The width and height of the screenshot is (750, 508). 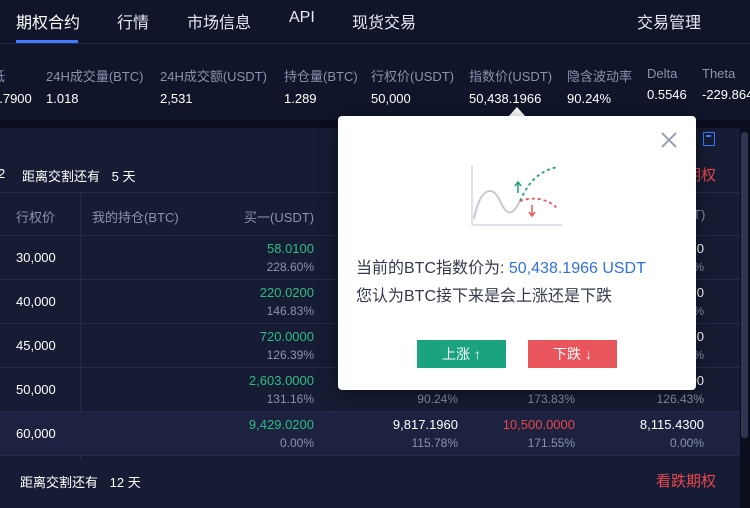 What do you see at coordinates (484, 296) in the screenshot?
I see `prediction-question: 您认为BTC接下来是会上涨还是下跌` at bounding box center [484, 296].